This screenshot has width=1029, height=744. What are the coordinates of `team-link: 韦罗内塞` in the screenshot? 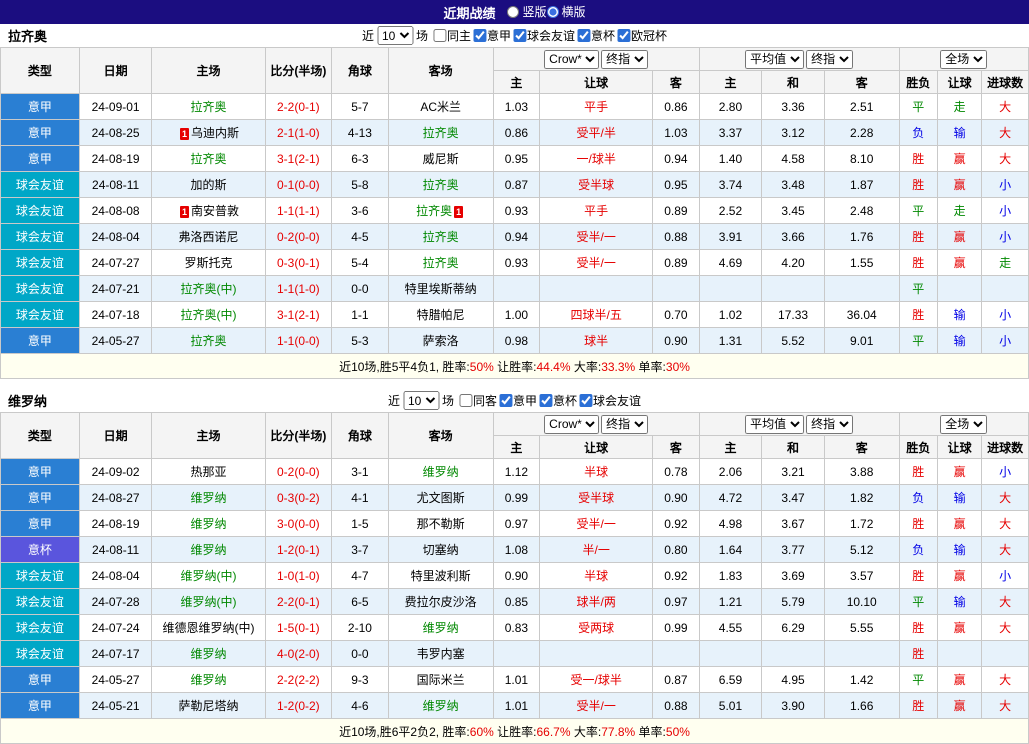 It's located at (441, 654).